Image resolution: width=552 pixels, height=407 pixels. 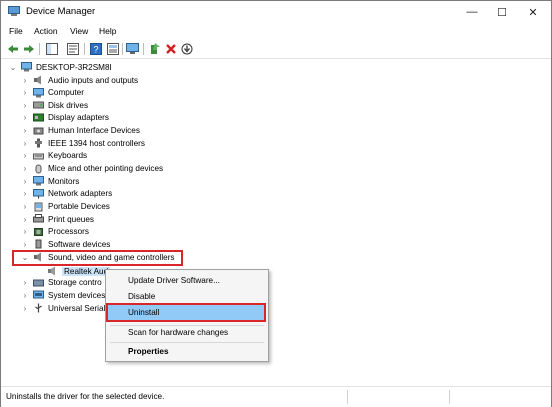 I want to click on tree-category-system: › System devices, so click(x=63, y=295).